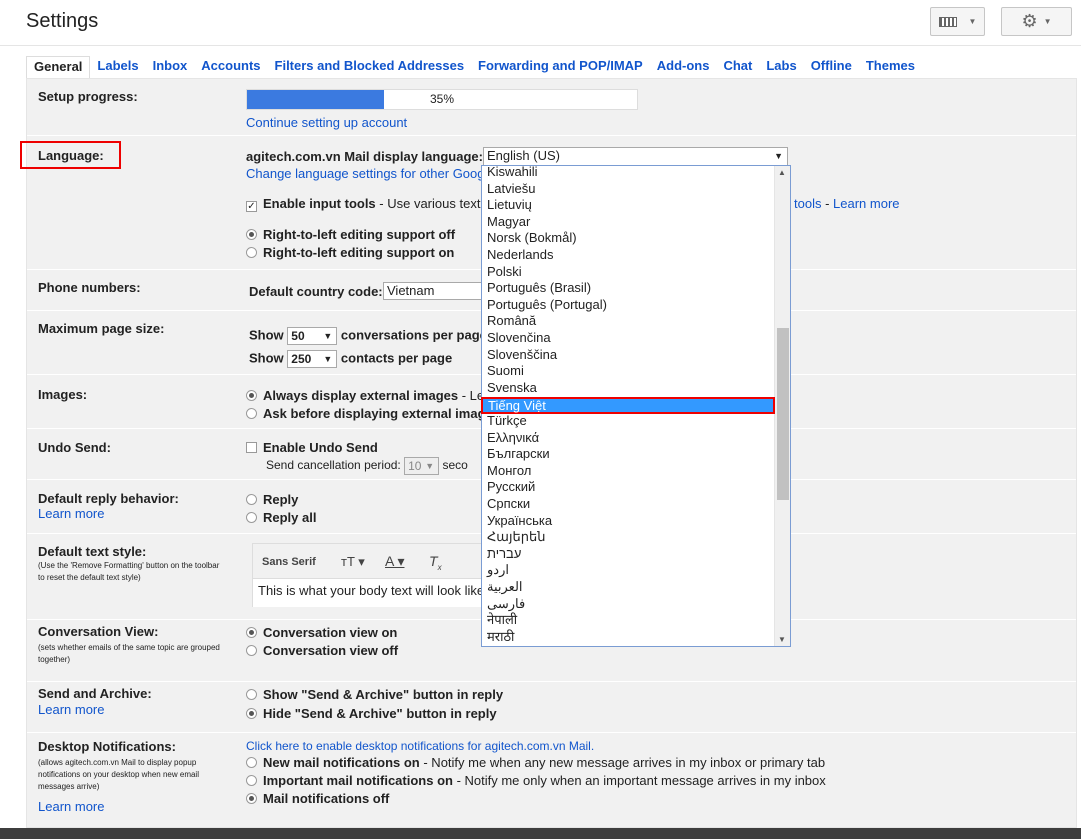 This screenshot has width=1081, height=839. What do you see at coordinates (71, 709) in the screenshot?
I see `send-archive-learn-more: Learn more` at bounding box center [71, 709].